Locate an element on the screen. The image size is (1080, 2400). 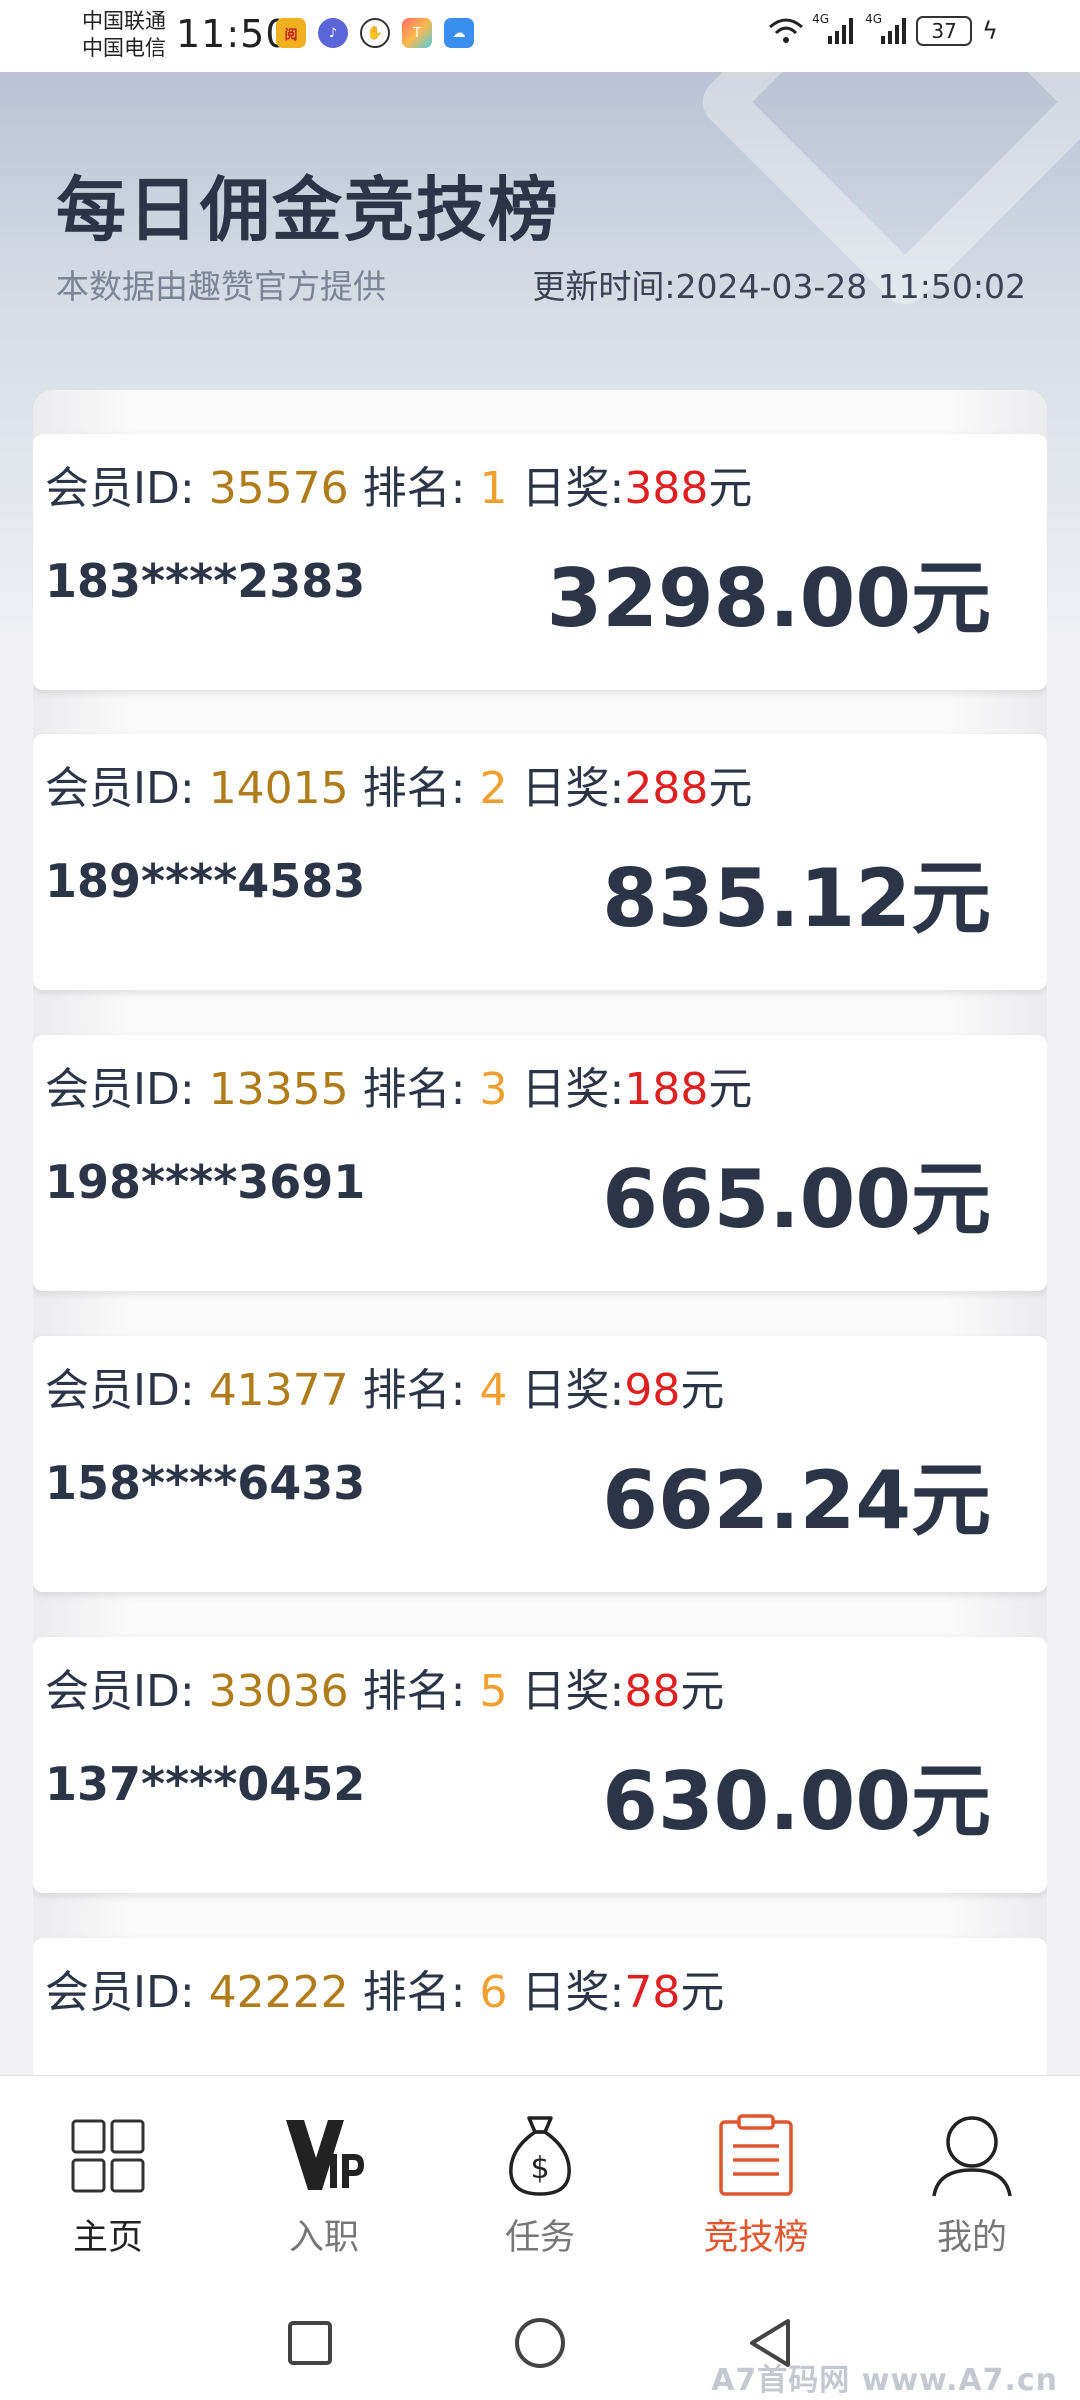
update-time: 更新时间:2024-03-28 11:50:02 is located at coordinates (779, 286).